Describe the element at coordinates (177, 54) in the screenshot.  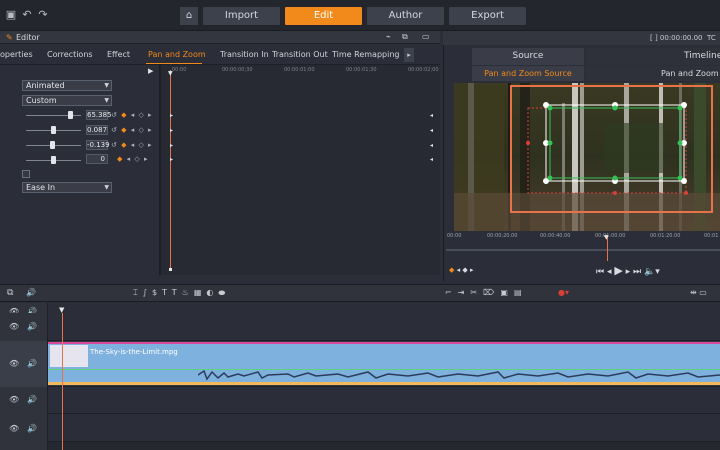
I see `tab-pan-and-zoom: Pan and Zoom` at that location.